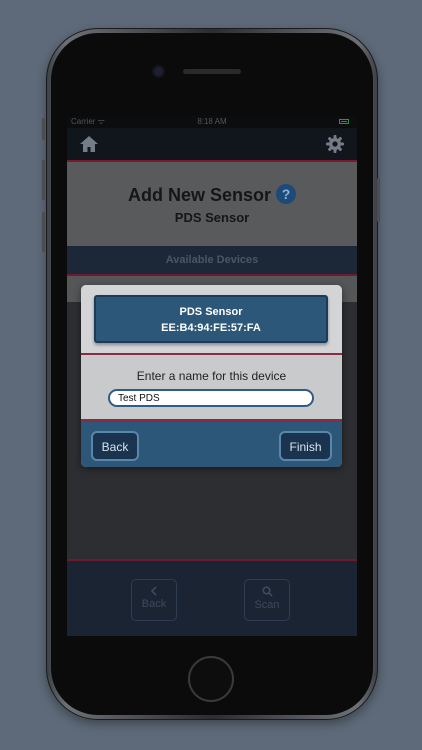 The width and height of the screenshot is (422, 750). Describe the element at coordinates (115, 446) in the screenshot. I see `dialog-back-button: Back` at that location.